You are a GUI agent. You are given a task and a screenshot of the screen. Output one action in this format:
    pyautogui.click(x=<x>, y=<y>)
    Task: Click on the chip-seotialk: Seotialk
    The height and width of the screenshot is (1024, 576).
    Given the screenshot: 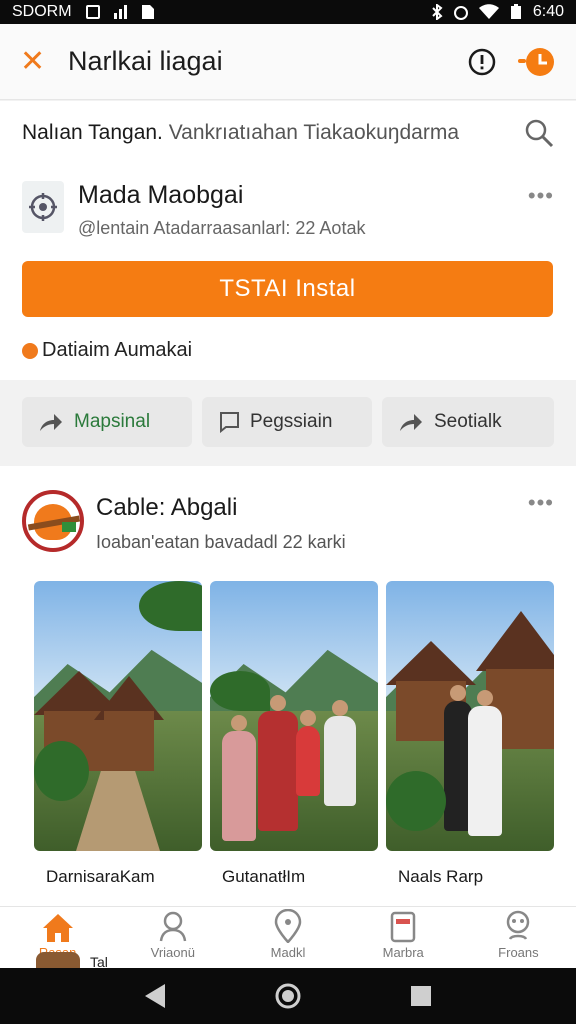 What is the action you would take?
    pyautogui.click(x=468, y=422)
    